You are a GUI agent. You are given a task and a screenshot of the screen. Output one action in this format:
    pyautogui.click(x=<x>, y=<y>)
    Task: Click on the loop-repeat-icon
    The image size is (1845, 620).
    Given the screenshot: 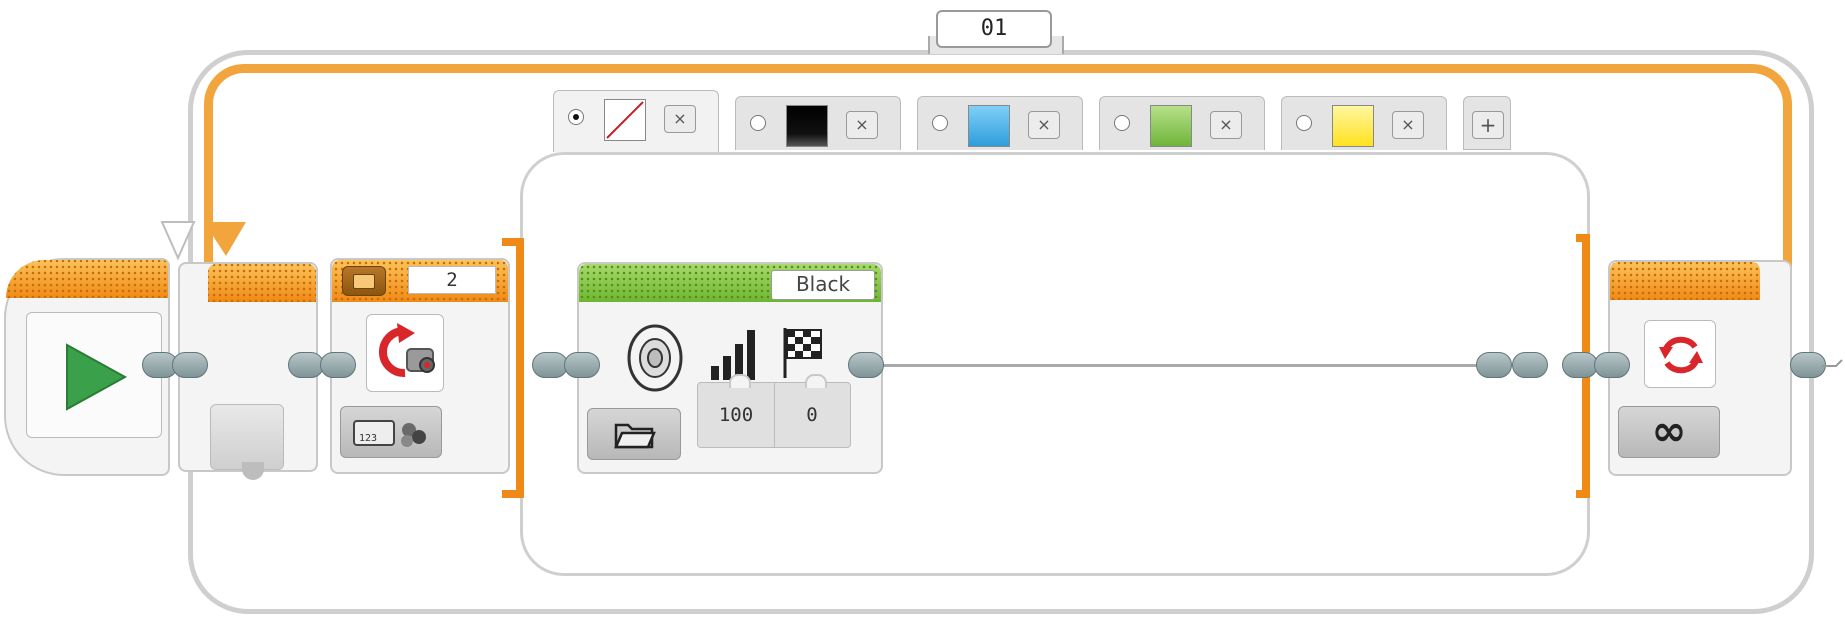 What is the action you would take?
    pyautogui.click(x=1681, y=355)
    